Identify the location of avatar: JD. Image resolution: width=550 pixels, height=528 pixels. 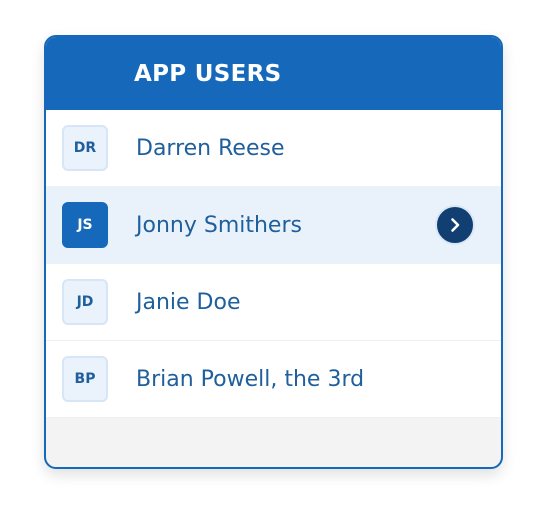
(85, 302).